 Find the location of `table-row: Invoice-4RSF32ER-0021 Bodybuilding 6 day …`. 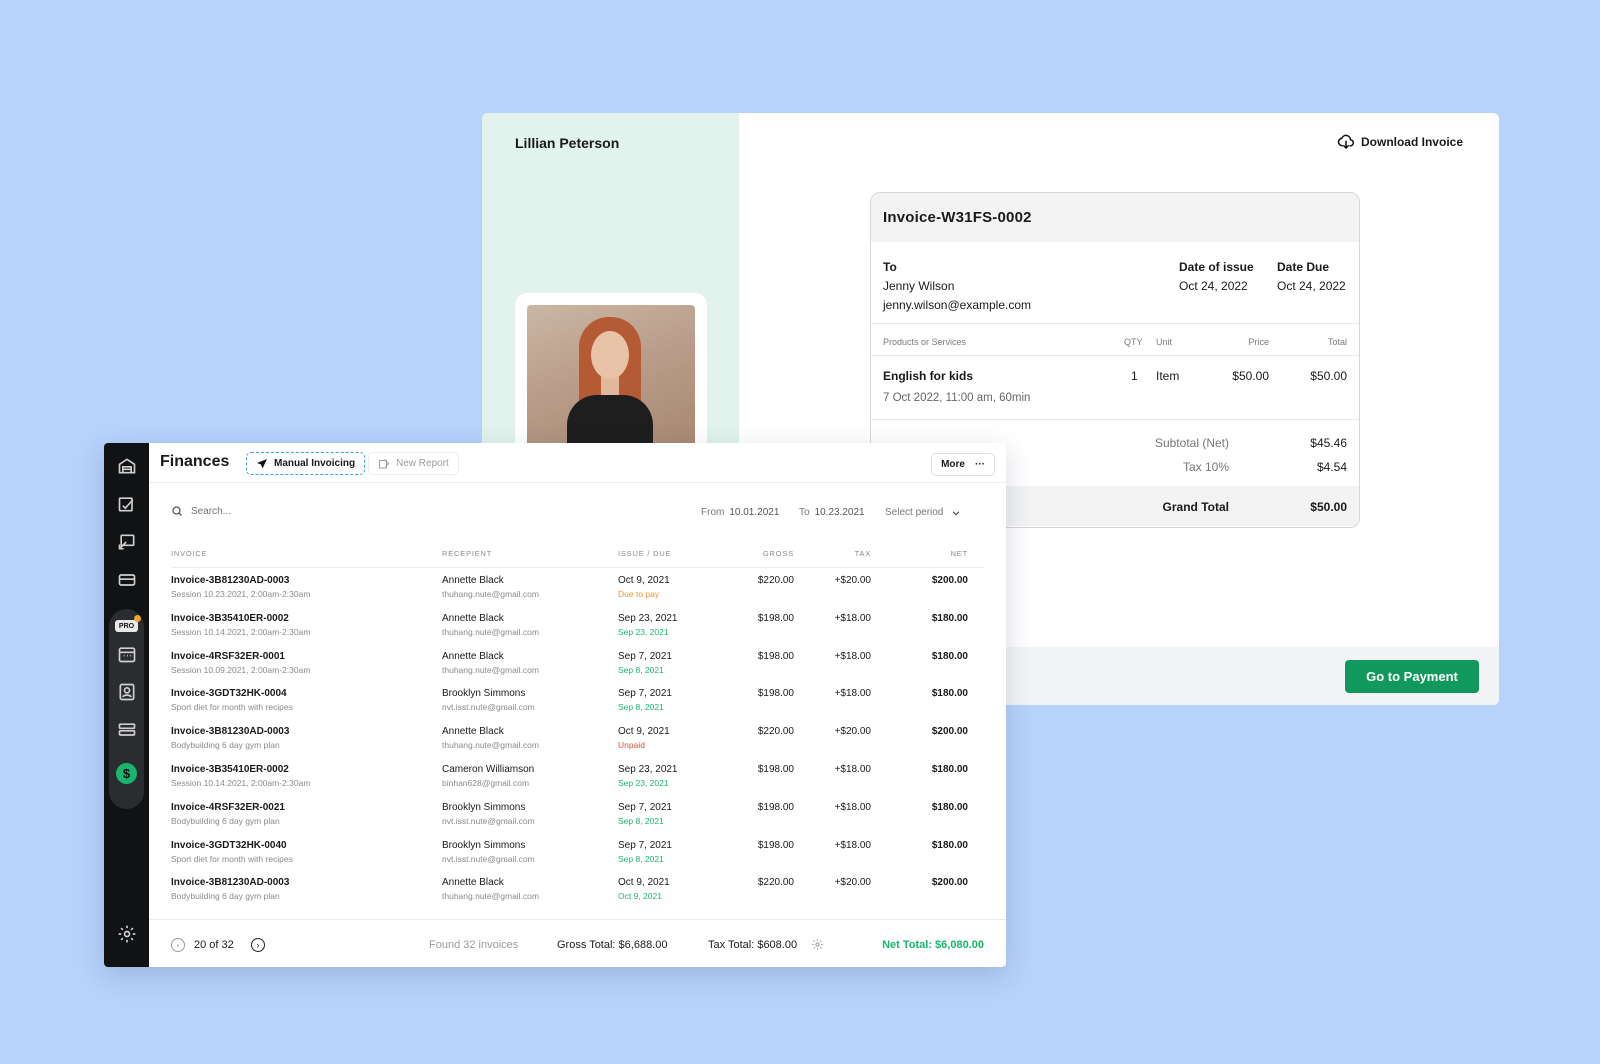

table-row: Invoice-4RSF32ER-0021 Bodybuilding 6 day … is located at coordinates (577, 819).